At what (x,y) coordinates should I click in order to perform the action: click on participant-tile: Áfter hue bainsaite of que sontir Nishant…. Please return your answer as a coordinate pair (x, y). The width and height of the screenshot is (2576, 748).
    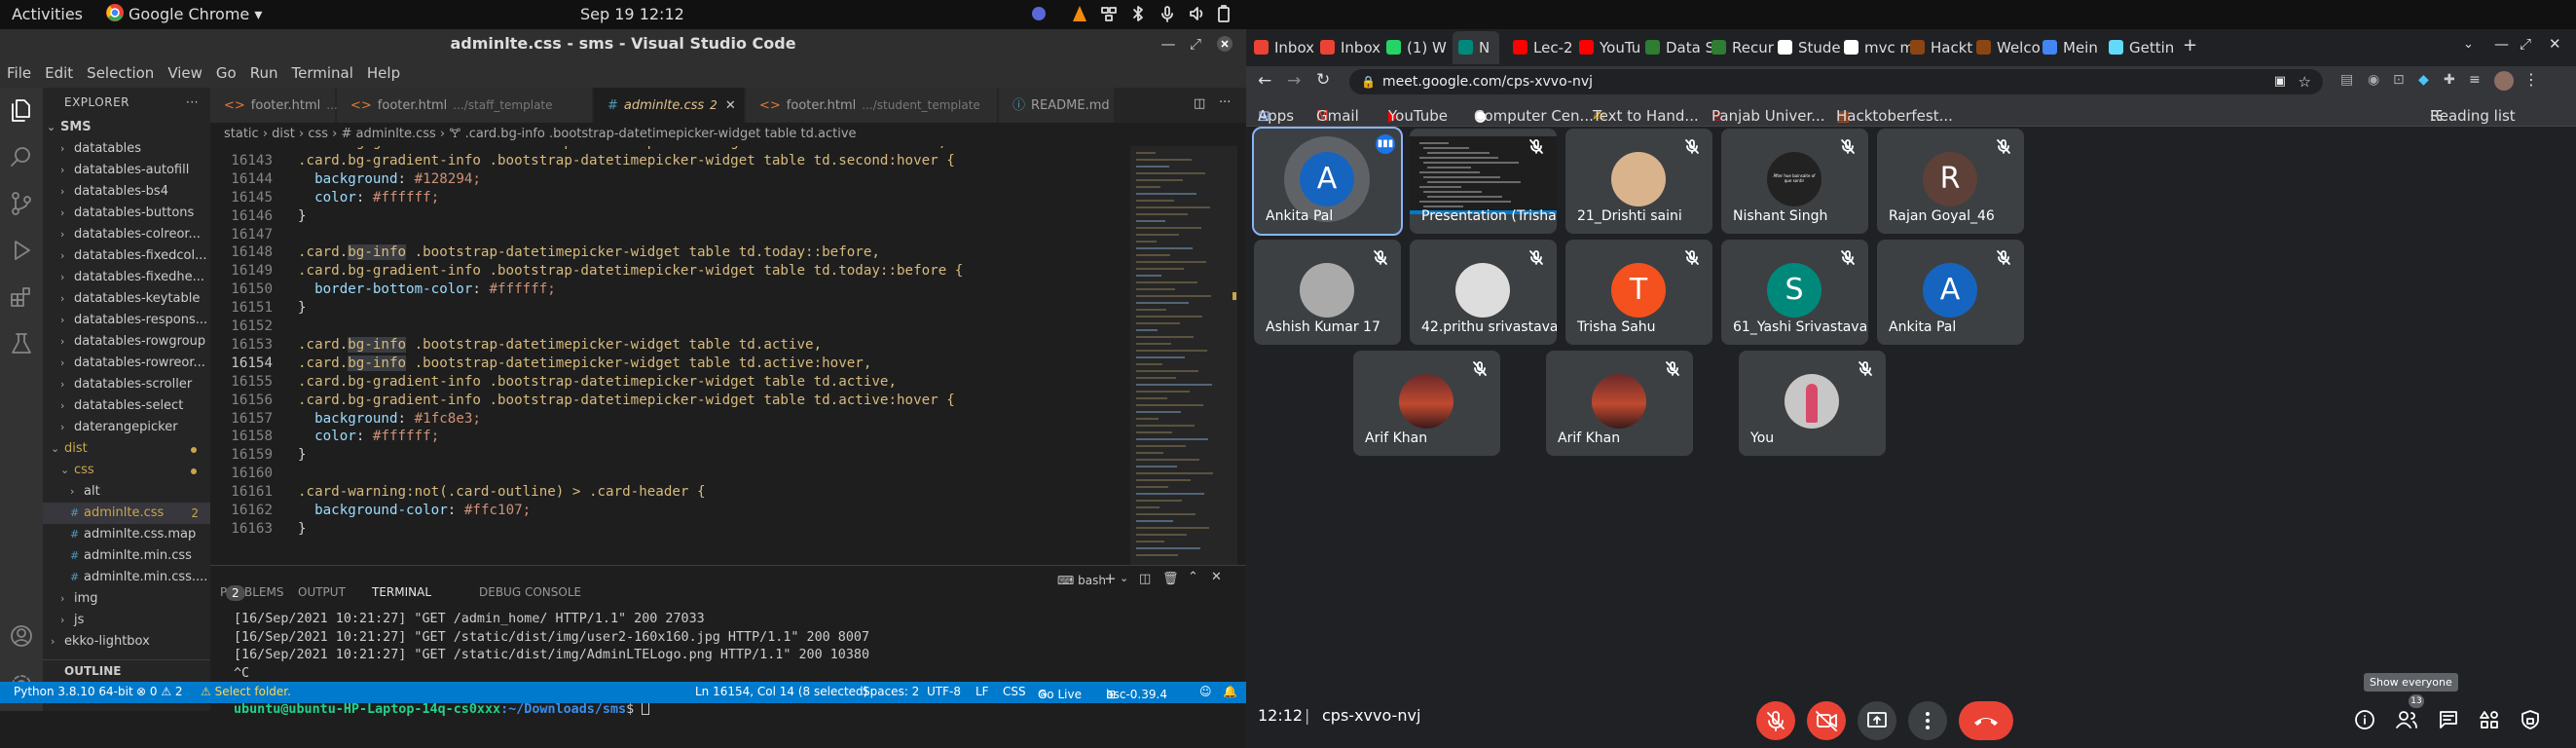
    Looking at the image, I should click on (1794, 182).